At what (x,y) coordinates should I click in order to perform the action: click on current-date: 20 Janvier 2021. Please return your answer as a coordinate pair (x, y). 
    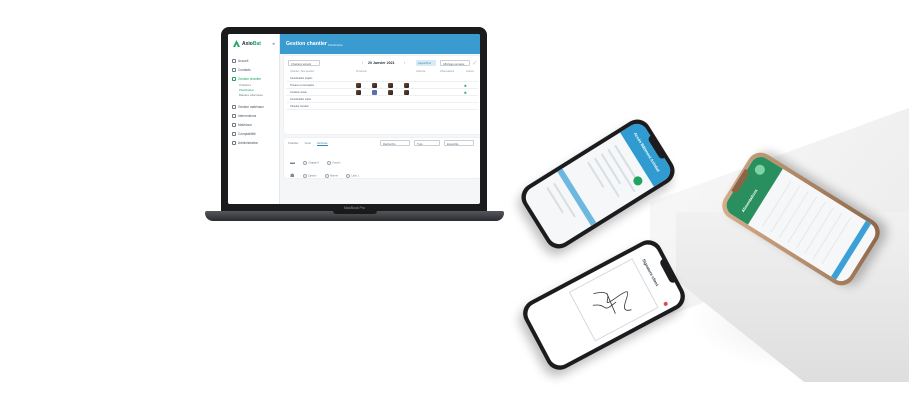
    Looking at the image, I should click on (381, 63).